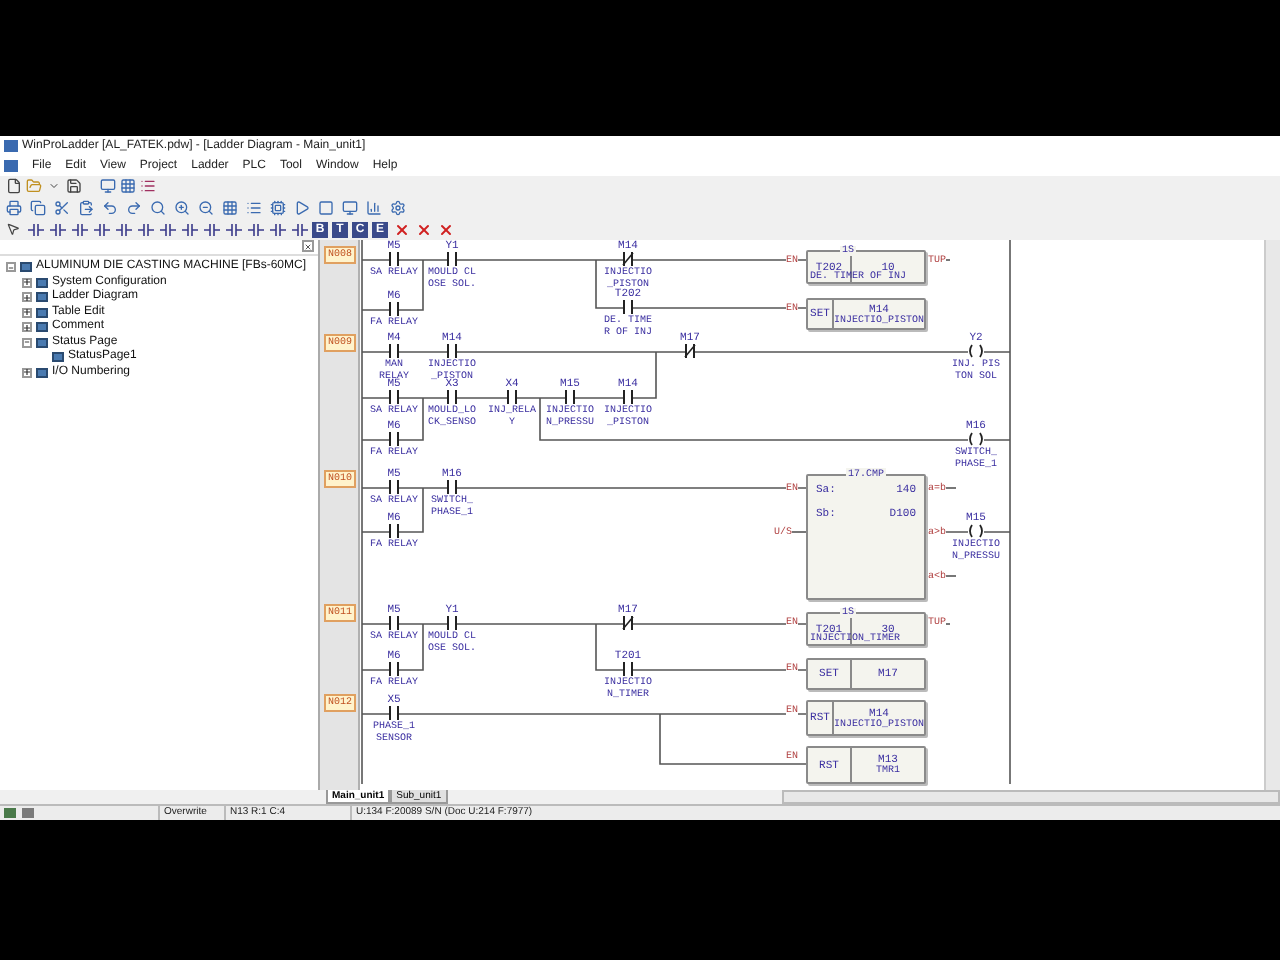 Image resolution: width=1280 pixels, height=960 pixels. I want to click on undo-icon, so click(109, 207).